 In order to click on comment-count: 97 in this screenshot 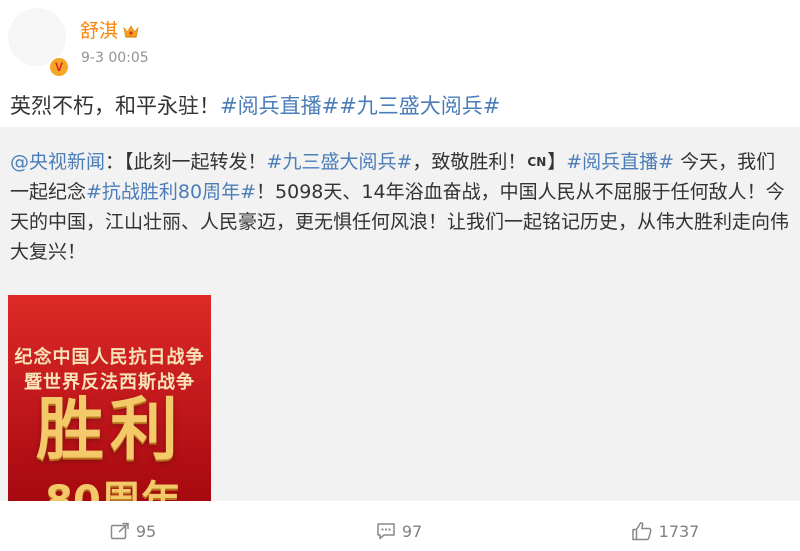, I will do `click(412, 531)`.